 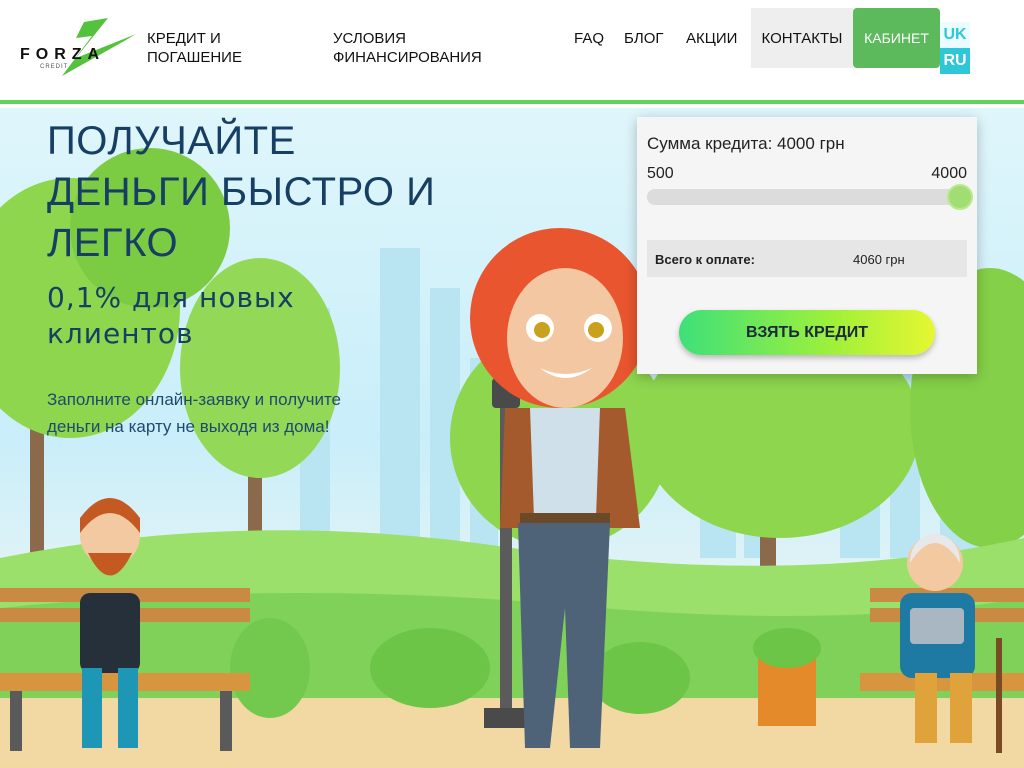 What do you see at coordinates (807, 332) in the screenshot?
I see `take-credit-button: Взять кредит` at bounding box center [807, 332].